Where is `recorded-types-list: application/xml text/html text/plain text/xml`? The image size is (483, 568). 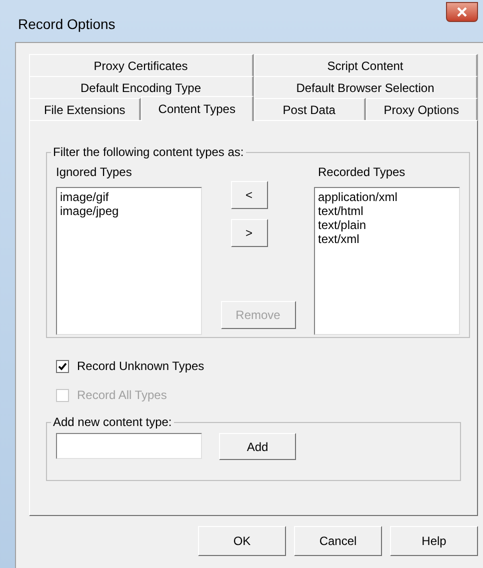
recorded-types-list: application/xml text/html text/plain text/xml is located at coordinates (387, 261).